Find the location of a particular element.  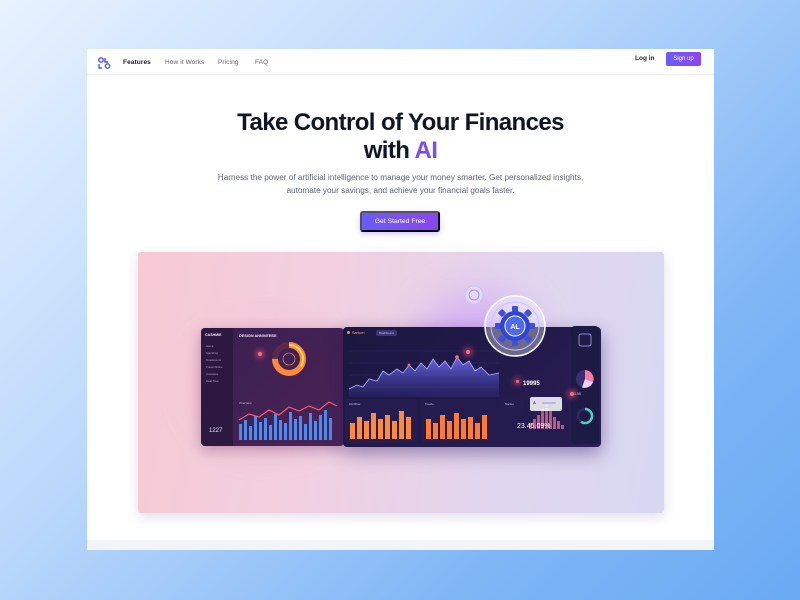

ai-gear-badge-icon: AL is located at coordinates (515, 326).